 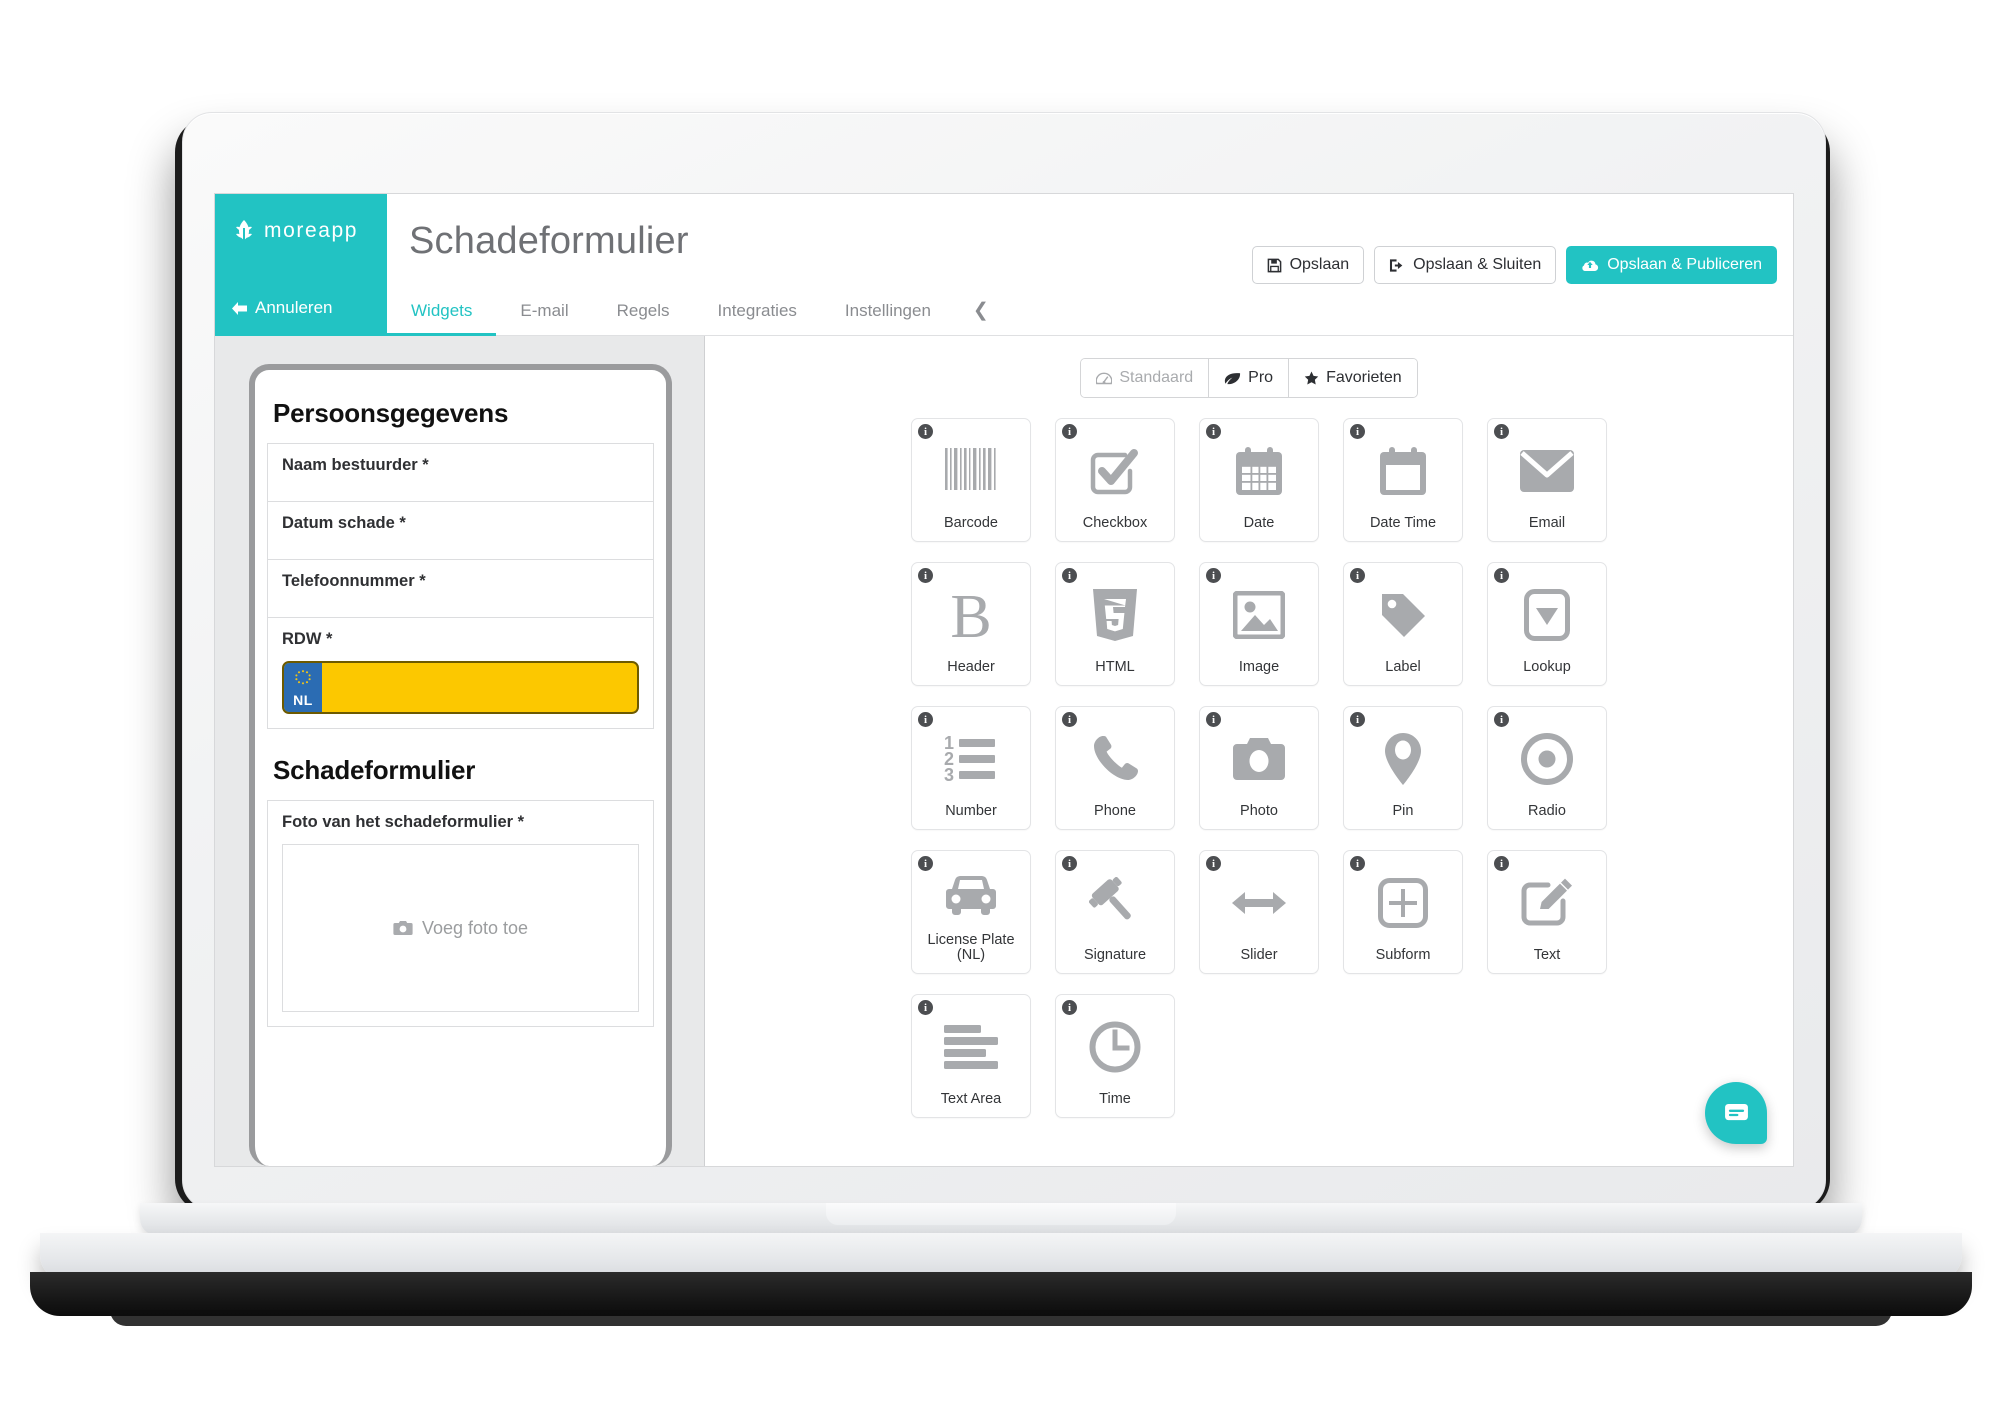 I want to click on gavel-icon, so click(x=1115, y=899).